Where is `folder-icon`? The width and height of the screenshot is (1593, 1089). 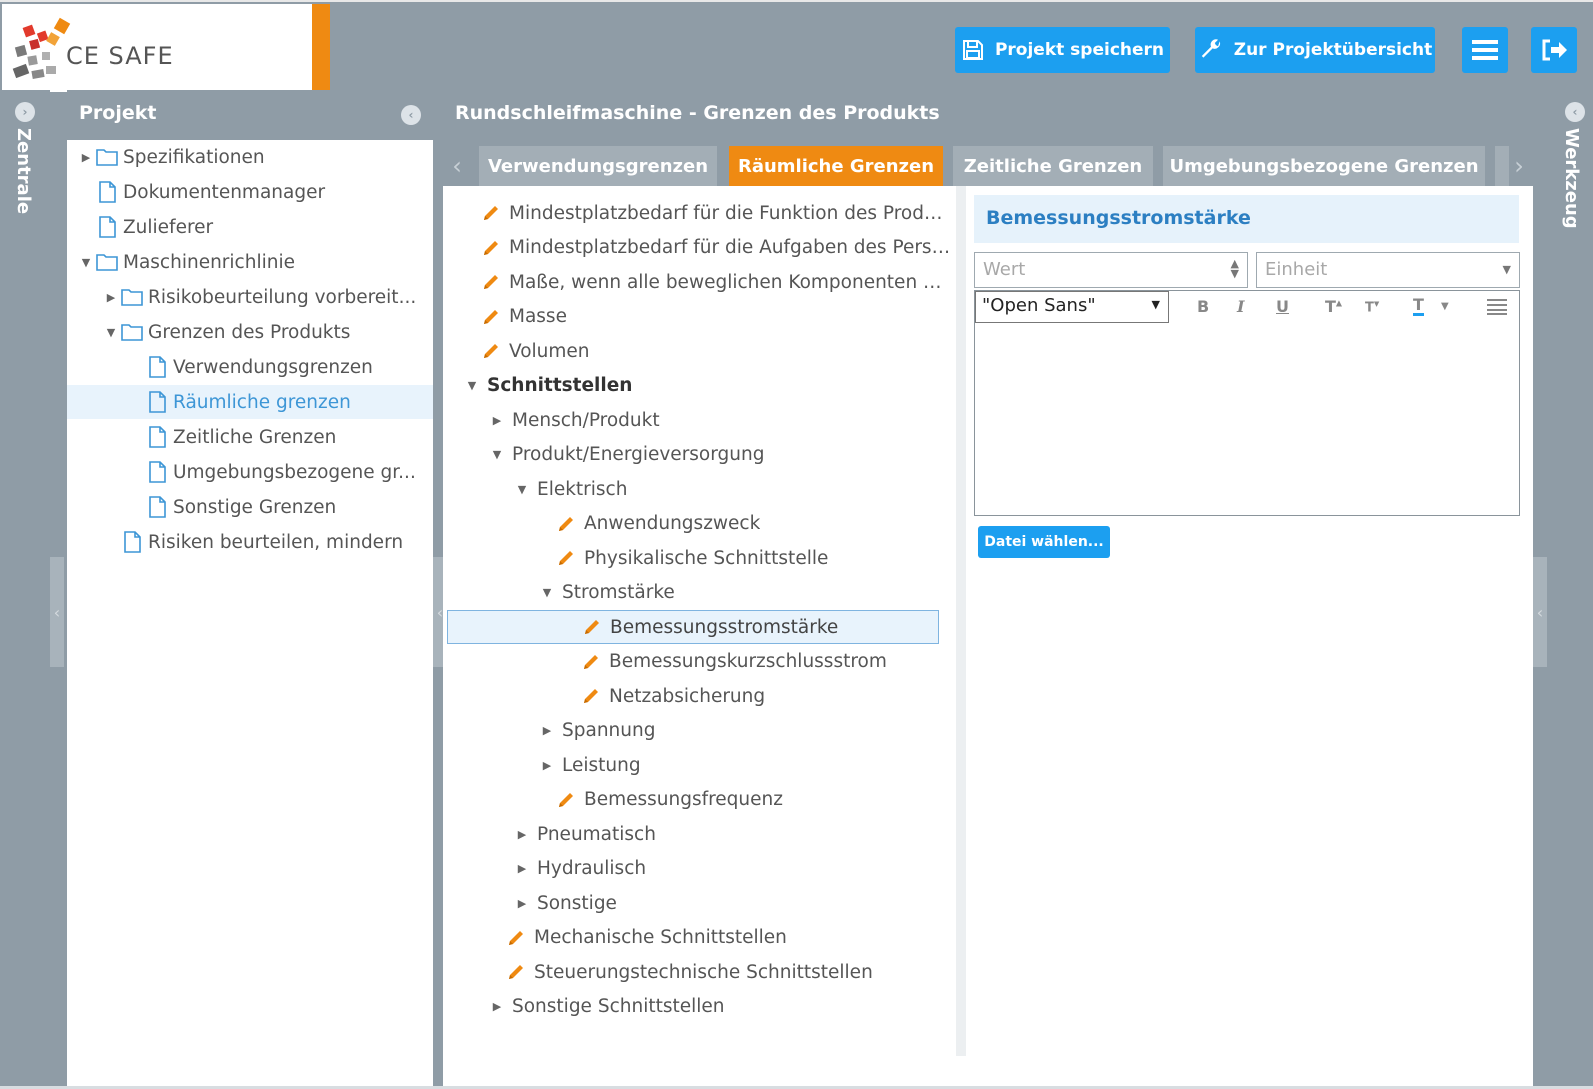
folder-icon is located at coordinates (107, 157).